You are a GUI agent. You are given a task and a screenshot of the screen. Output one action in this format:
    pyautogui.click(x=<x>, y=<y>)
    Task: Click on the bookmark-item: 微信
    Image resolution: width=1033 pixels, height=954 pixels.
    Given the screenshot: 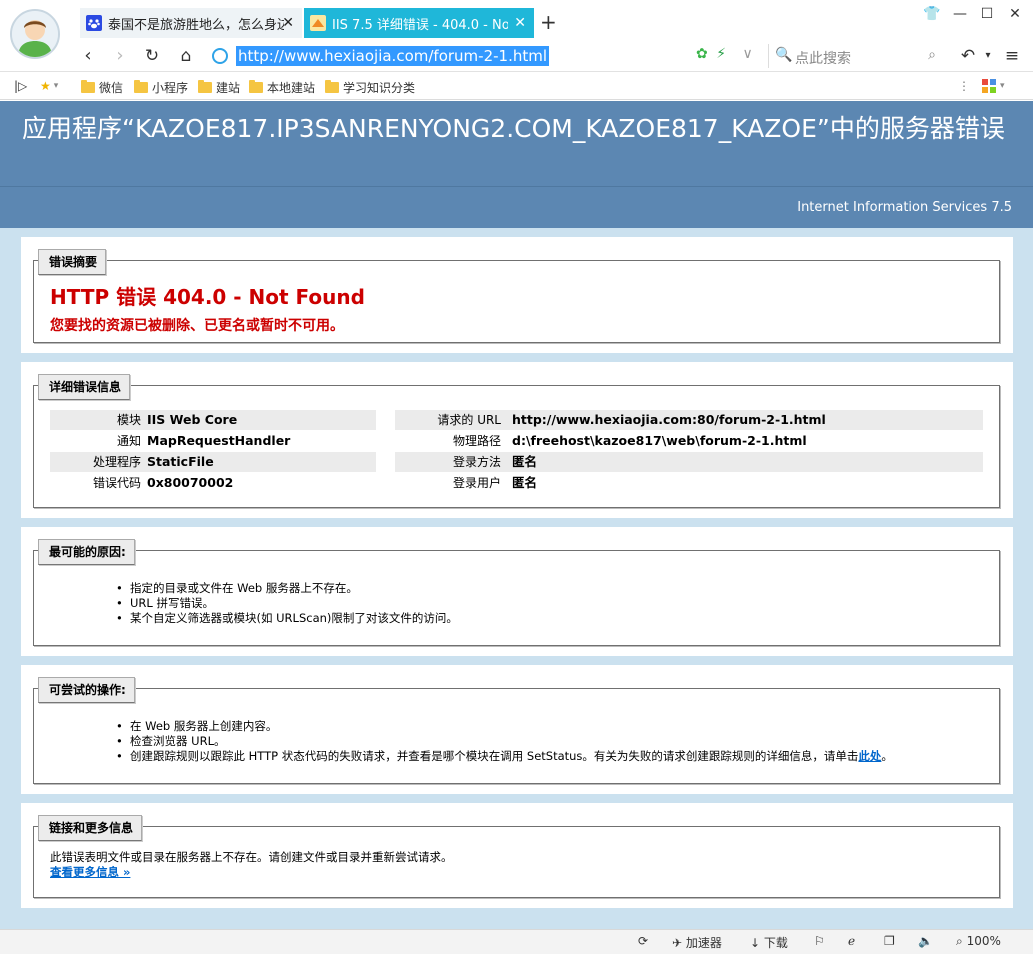 What is the action you would take?
    pyautogui.click(x=102, y=87)
    